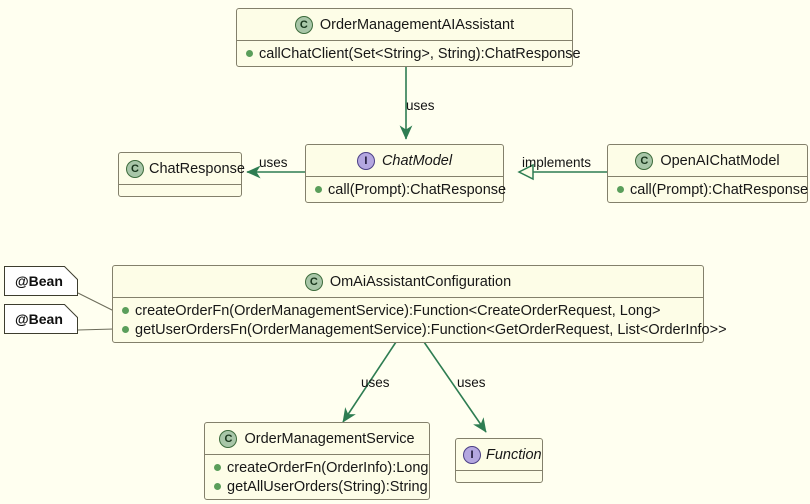 Image resolution: width=810 pixels, height=504 pixels. I want to click on class-header: C OrderManagementAIAssistant, so click(404, 24).